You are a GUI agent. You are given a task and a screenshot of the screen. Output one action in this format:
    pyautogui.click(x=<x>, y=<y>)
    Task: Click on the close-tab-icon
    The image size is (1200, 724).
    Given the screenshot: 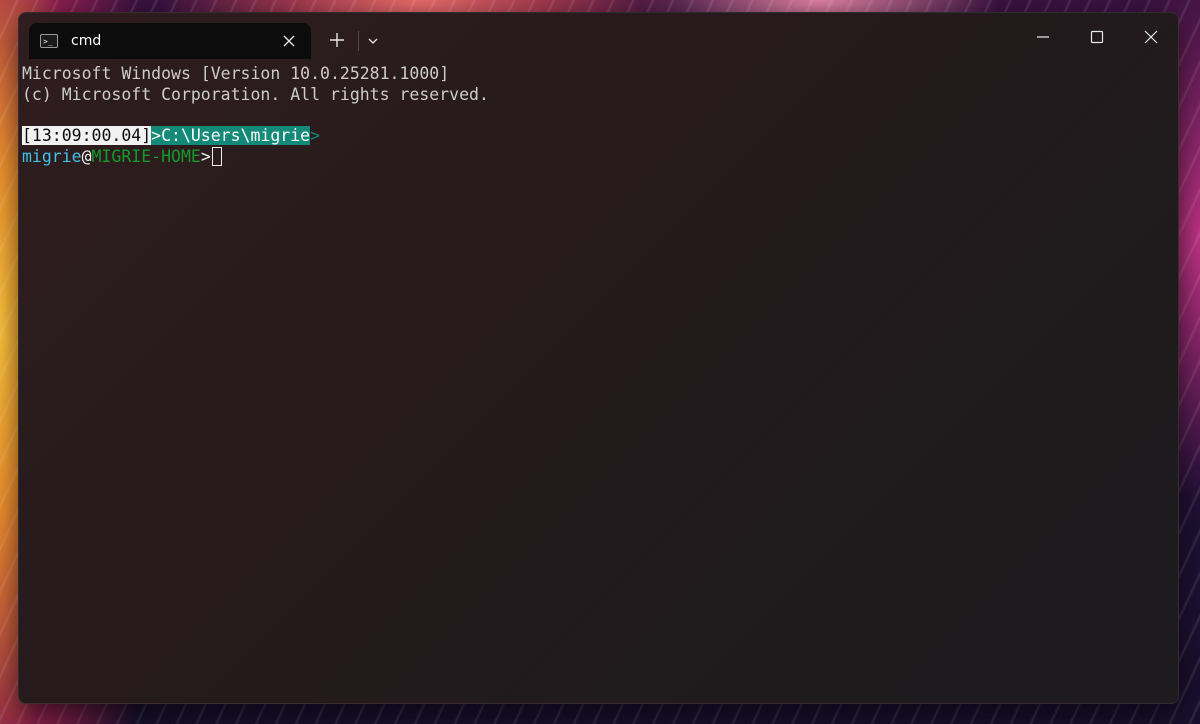 What is the action you would take?
    pyautogui.click(x=289, y=41)
    